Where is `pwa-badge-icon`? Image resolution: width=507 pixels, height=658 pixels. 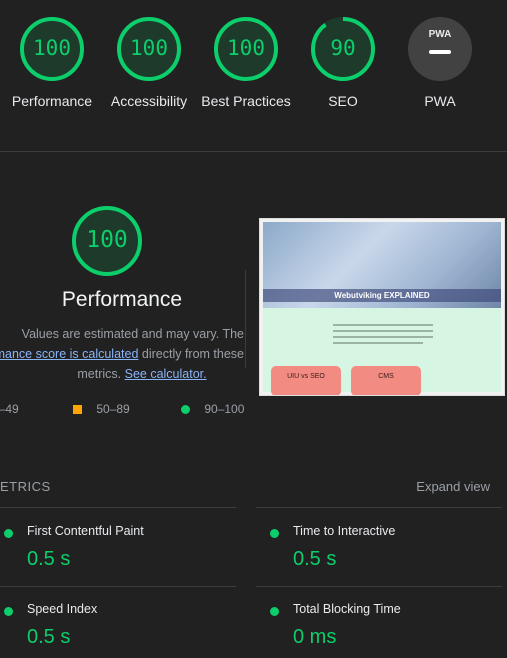 pwa-badge-icon is located at coordinates (440, 49).